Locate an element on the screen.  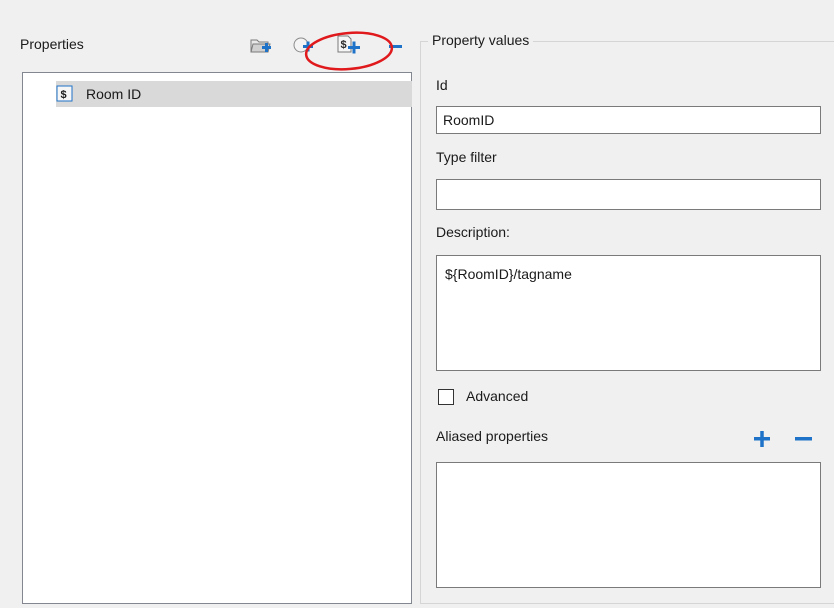
remove-alias-button is located at coordinates (804, 439).